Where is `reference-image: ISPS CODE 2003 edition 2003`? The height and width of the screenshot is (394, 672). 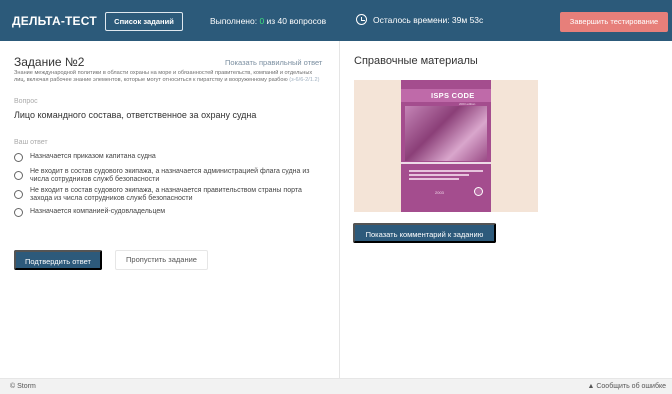 reference-image: ISPS CODE 2003 edition 2003 is located at coordinates (446, 146).